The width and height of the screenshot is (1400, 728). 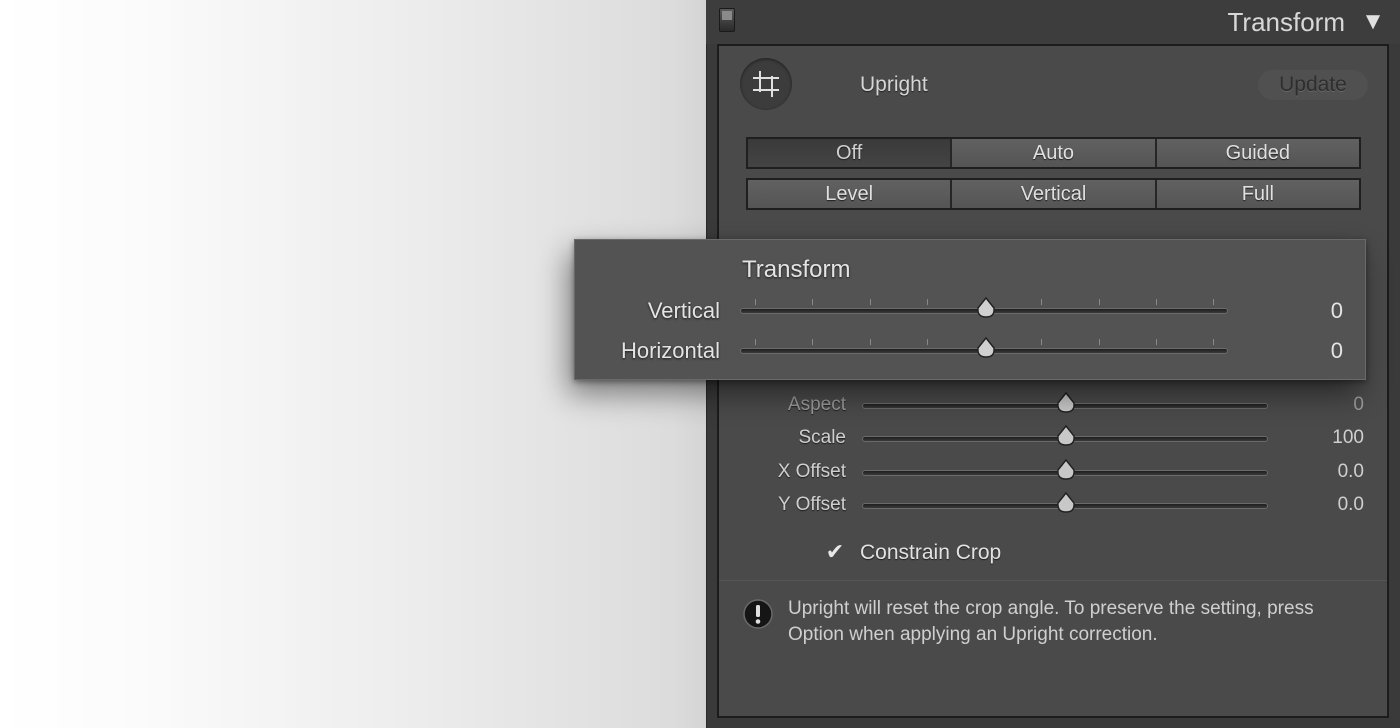 I want to click on x-offset-slider-thumb, so click(x=1066, y=470).